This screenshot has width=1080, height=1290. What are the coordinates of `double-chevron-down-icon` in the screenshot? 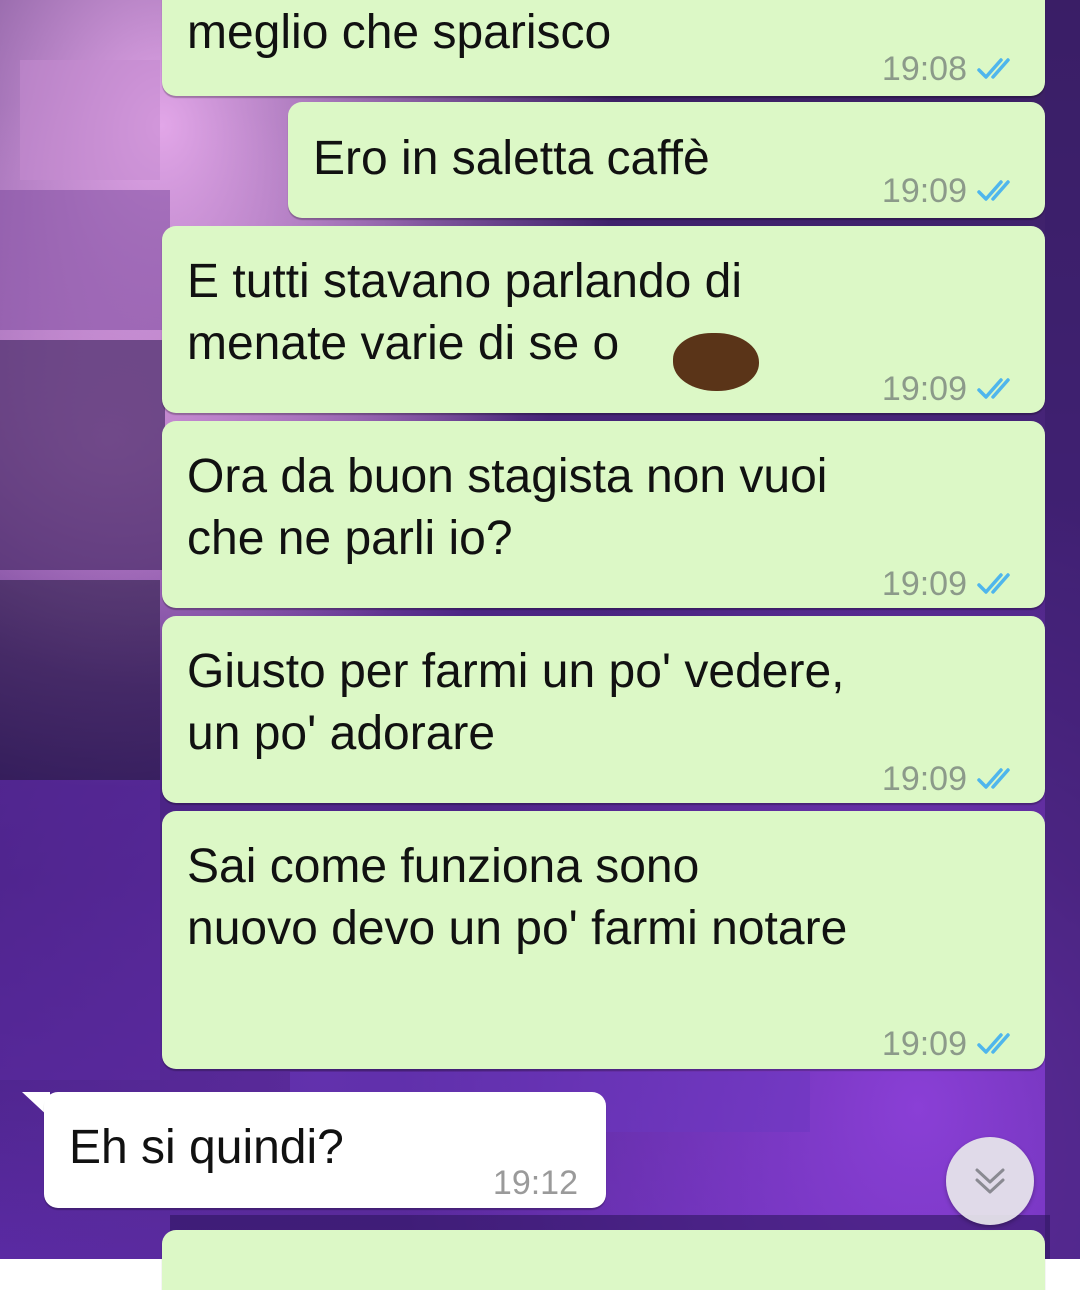 It's located at (990, 1181).